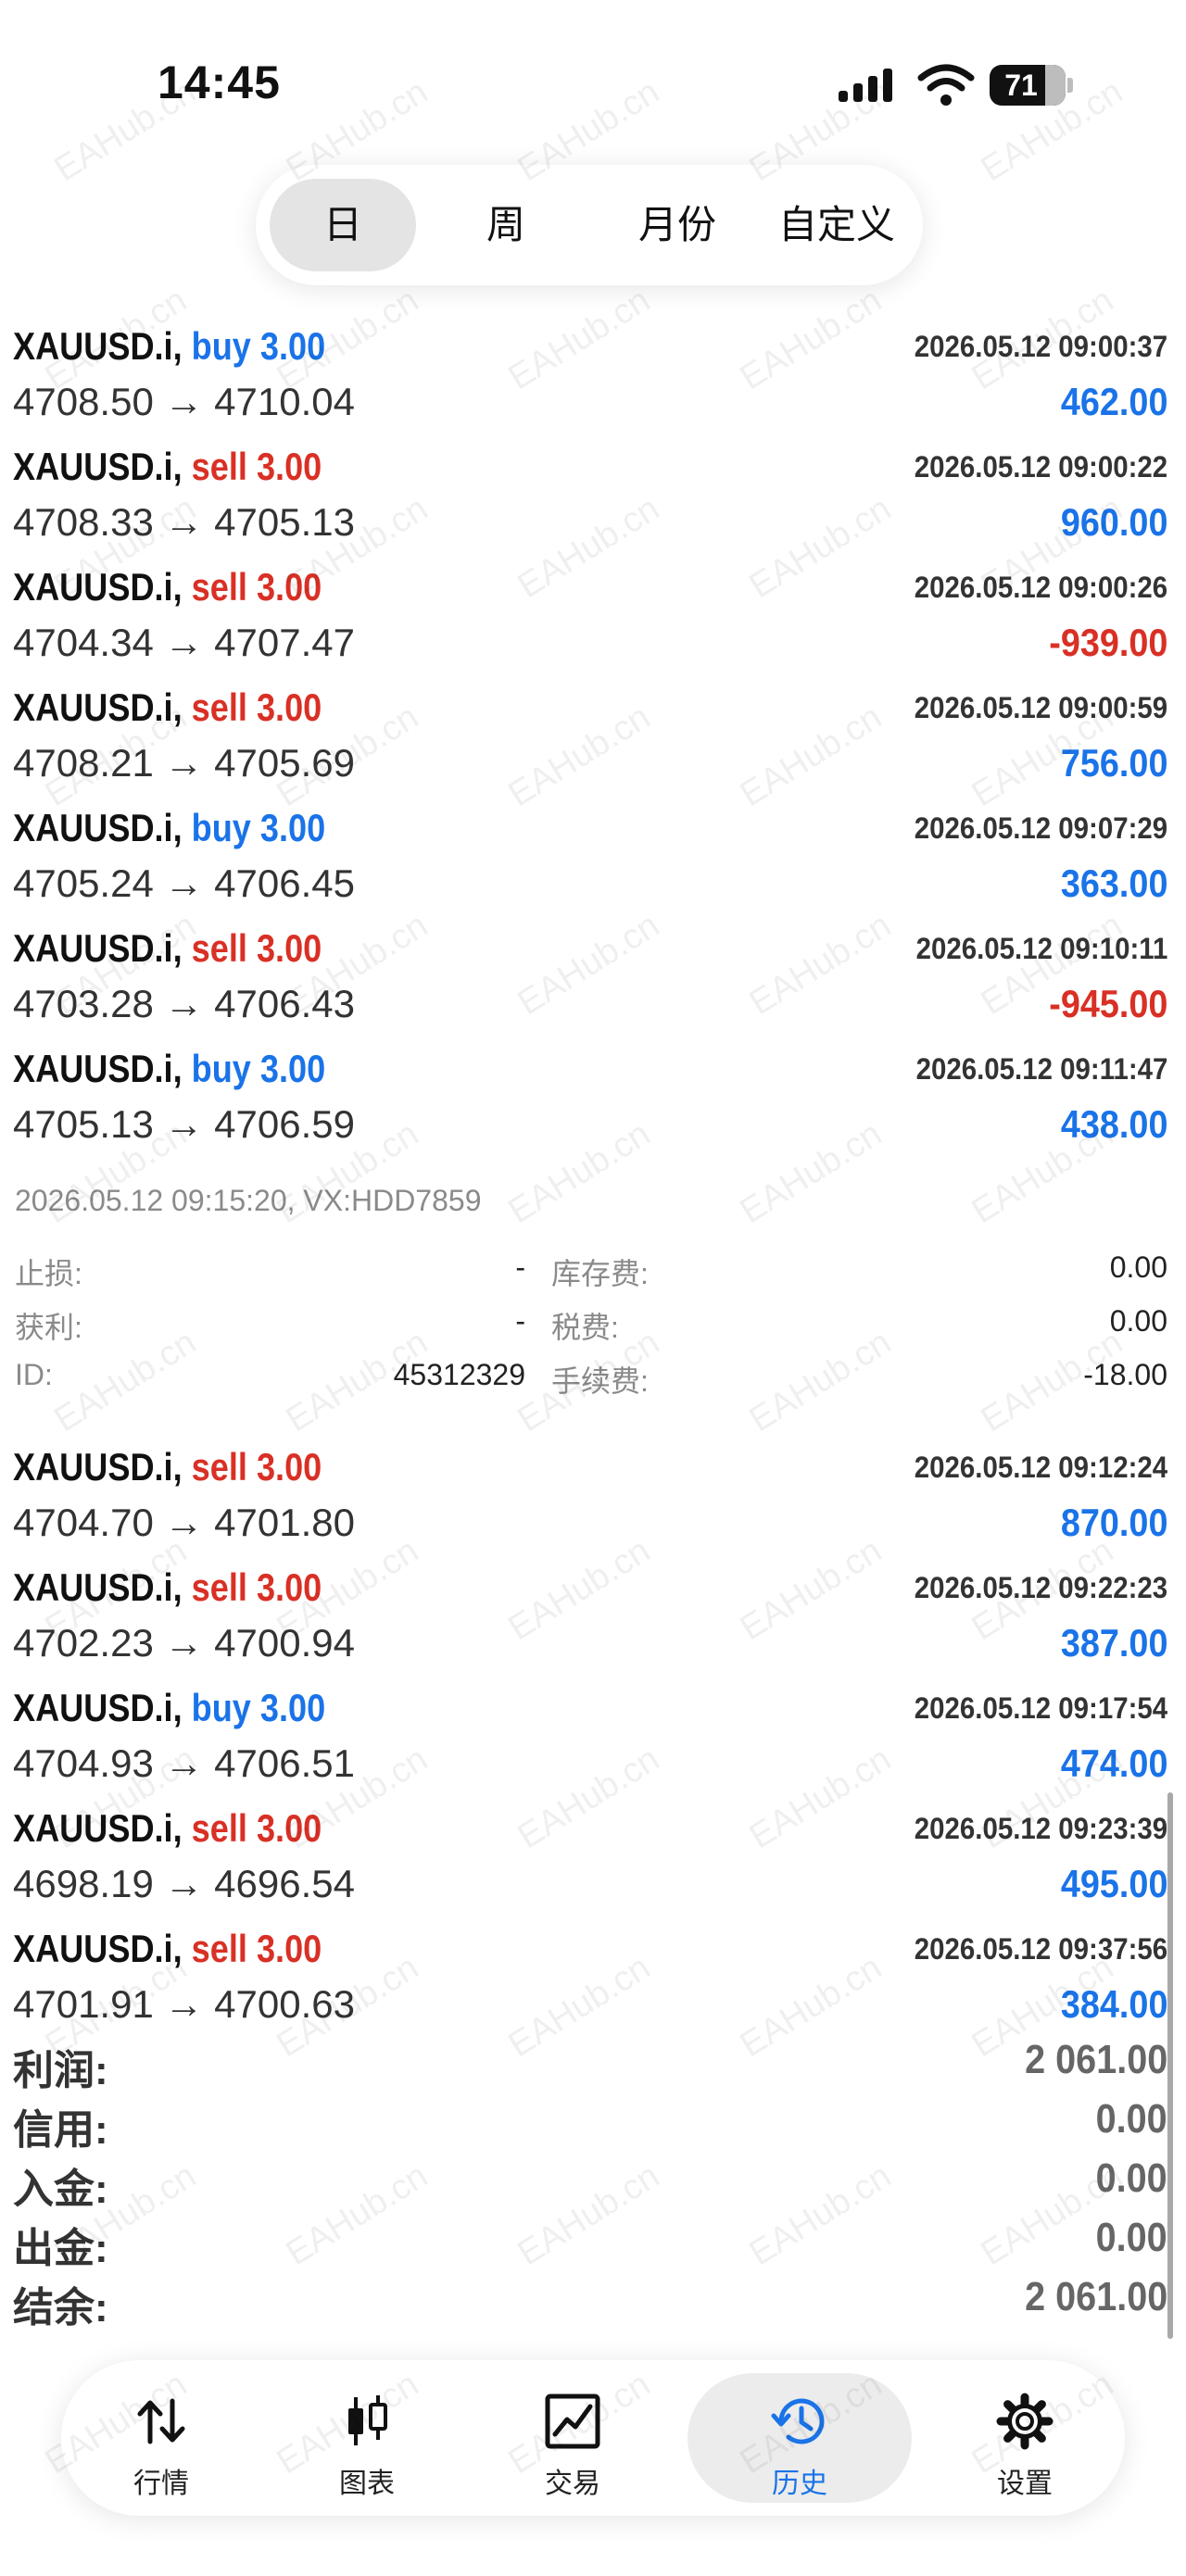 The height and width of the screenshot is (2576, 1186). Describe the element at coordinates (572, 2484) in the screenshot. I see `nav-label: 交易` at that location.